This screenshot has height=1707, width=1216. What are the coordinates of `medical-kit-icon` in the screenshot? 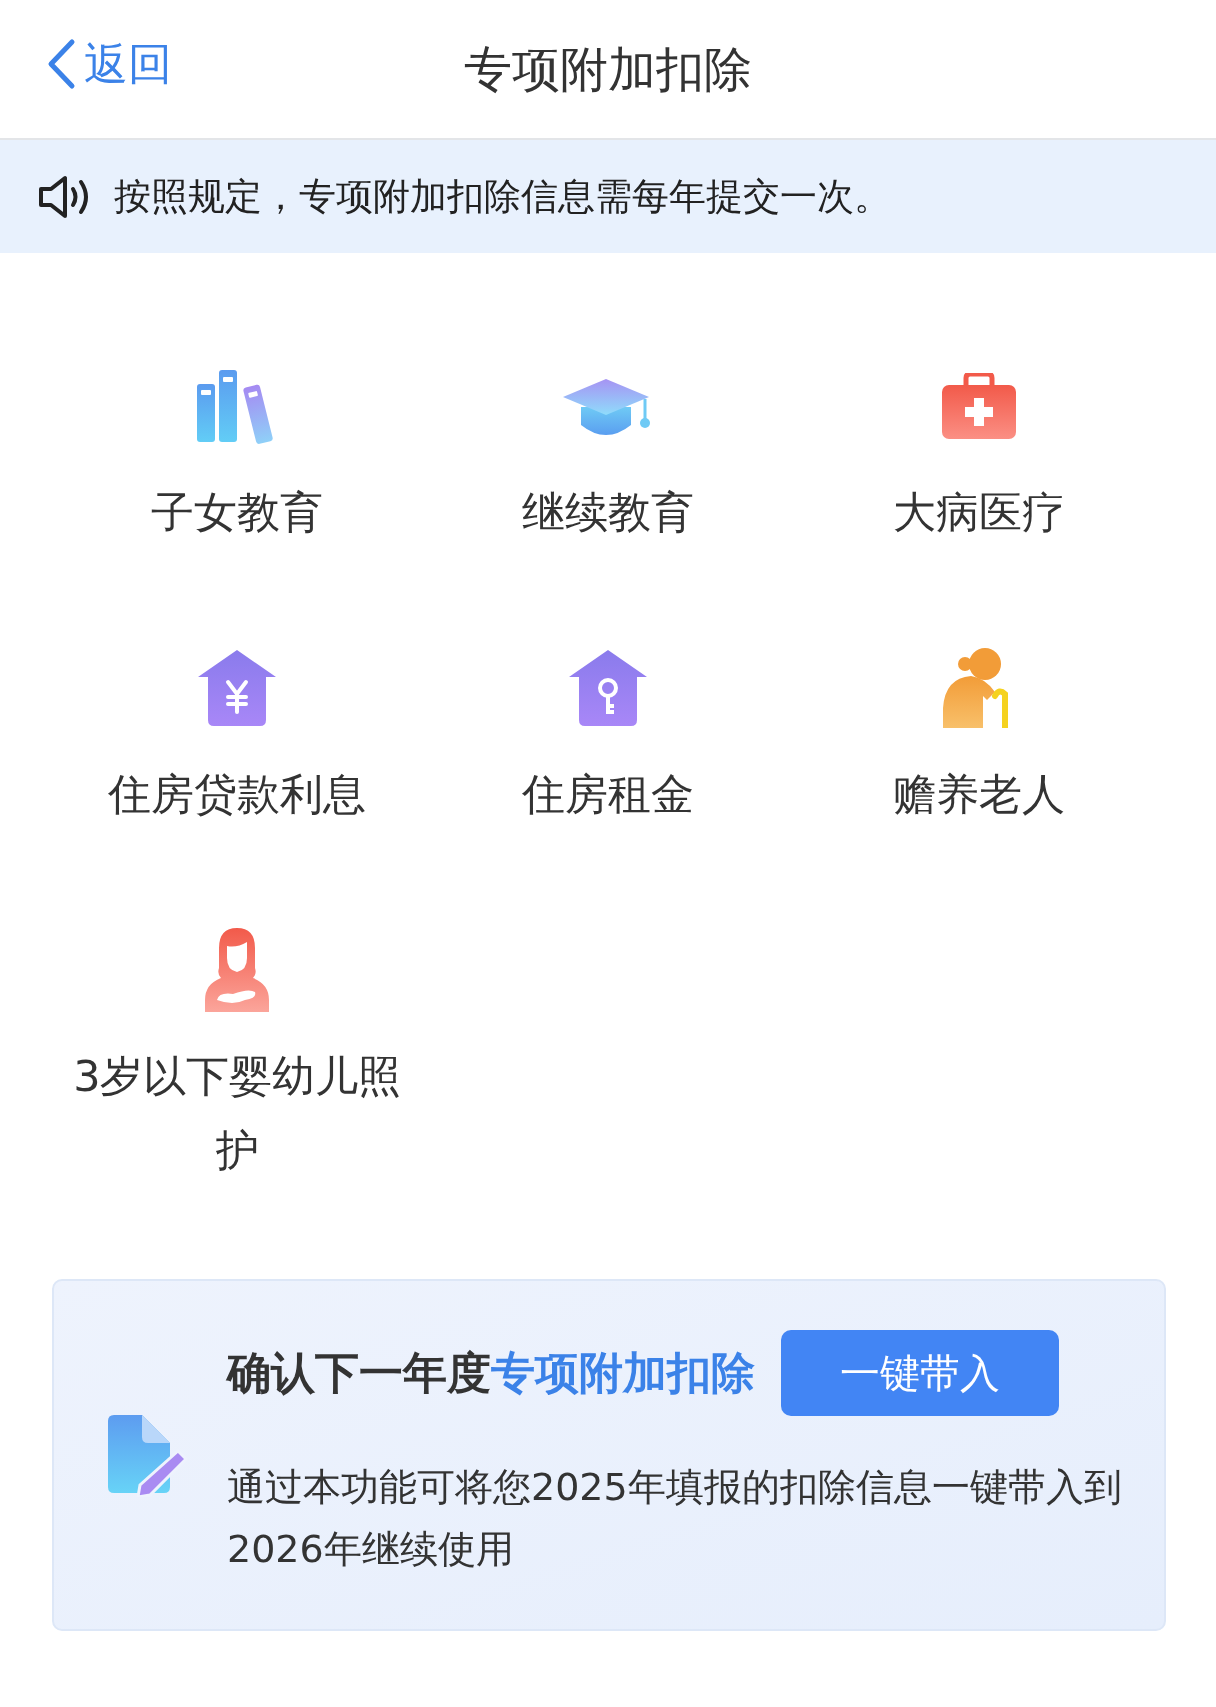 It's located at (978, 406).